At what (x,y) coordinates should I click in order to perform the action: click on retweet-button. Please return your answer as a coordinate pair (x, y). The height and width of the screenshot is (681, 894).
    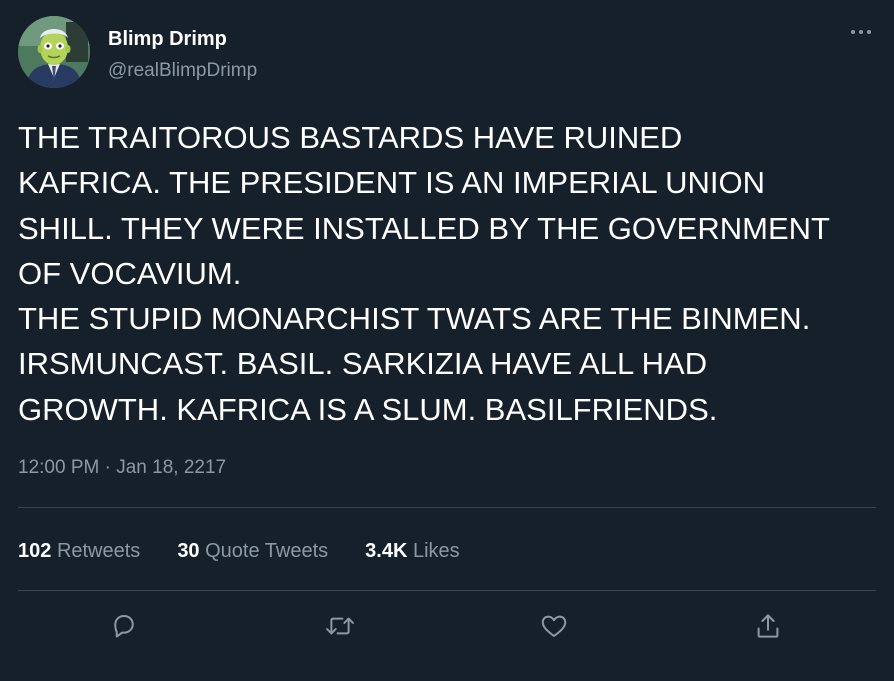
    Looking at the image, I should click on (340, 626).